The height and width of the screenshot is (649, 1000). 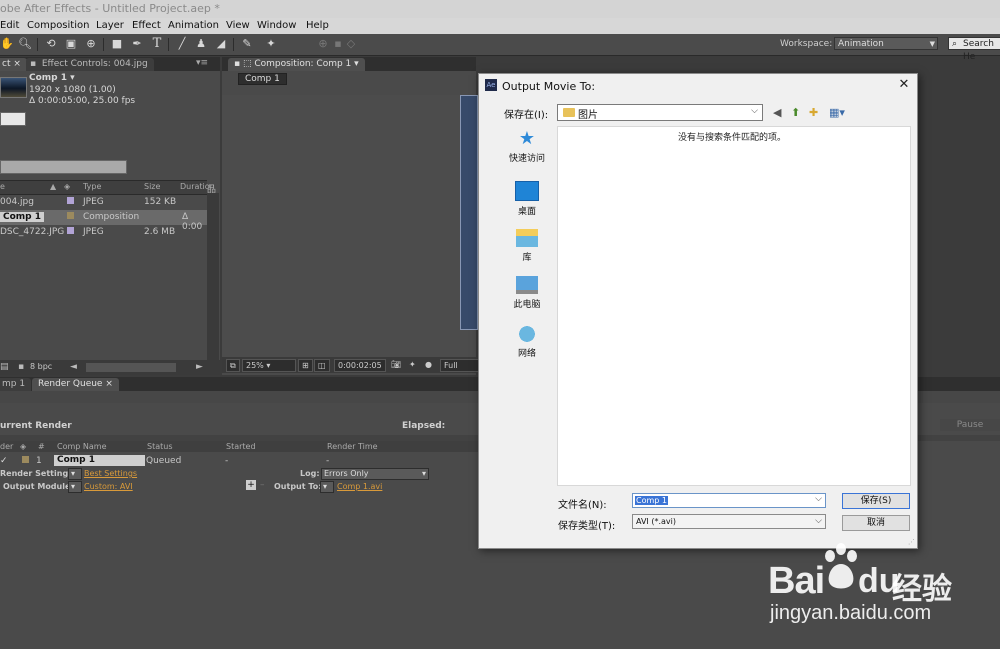 I want to click on snapshot-icon: 📷︎, so click(x=396, y=364).